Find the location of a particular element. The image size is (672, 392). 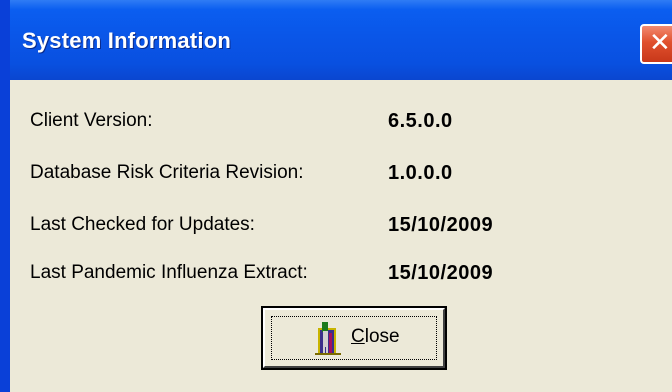

info-label: Last Checked for Updates: is located at coordinates (142, 224).